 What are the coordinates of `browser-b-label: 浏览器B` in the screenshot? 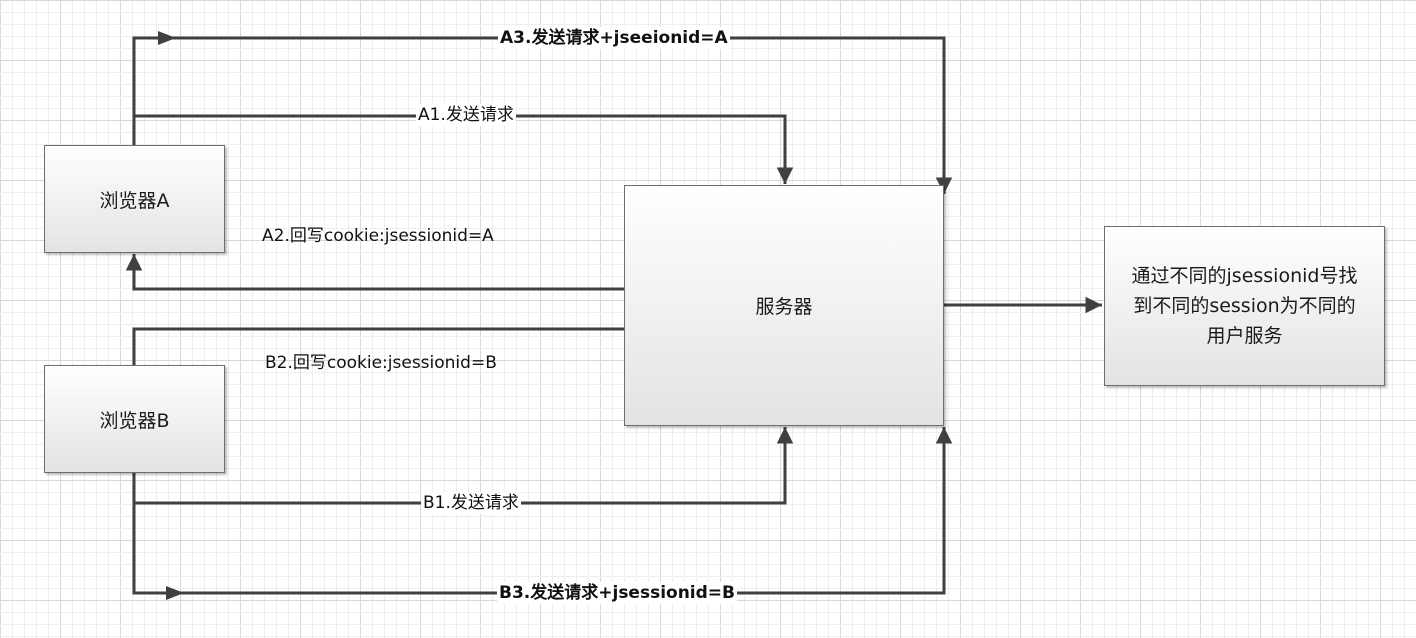 It's located at (134, 420).